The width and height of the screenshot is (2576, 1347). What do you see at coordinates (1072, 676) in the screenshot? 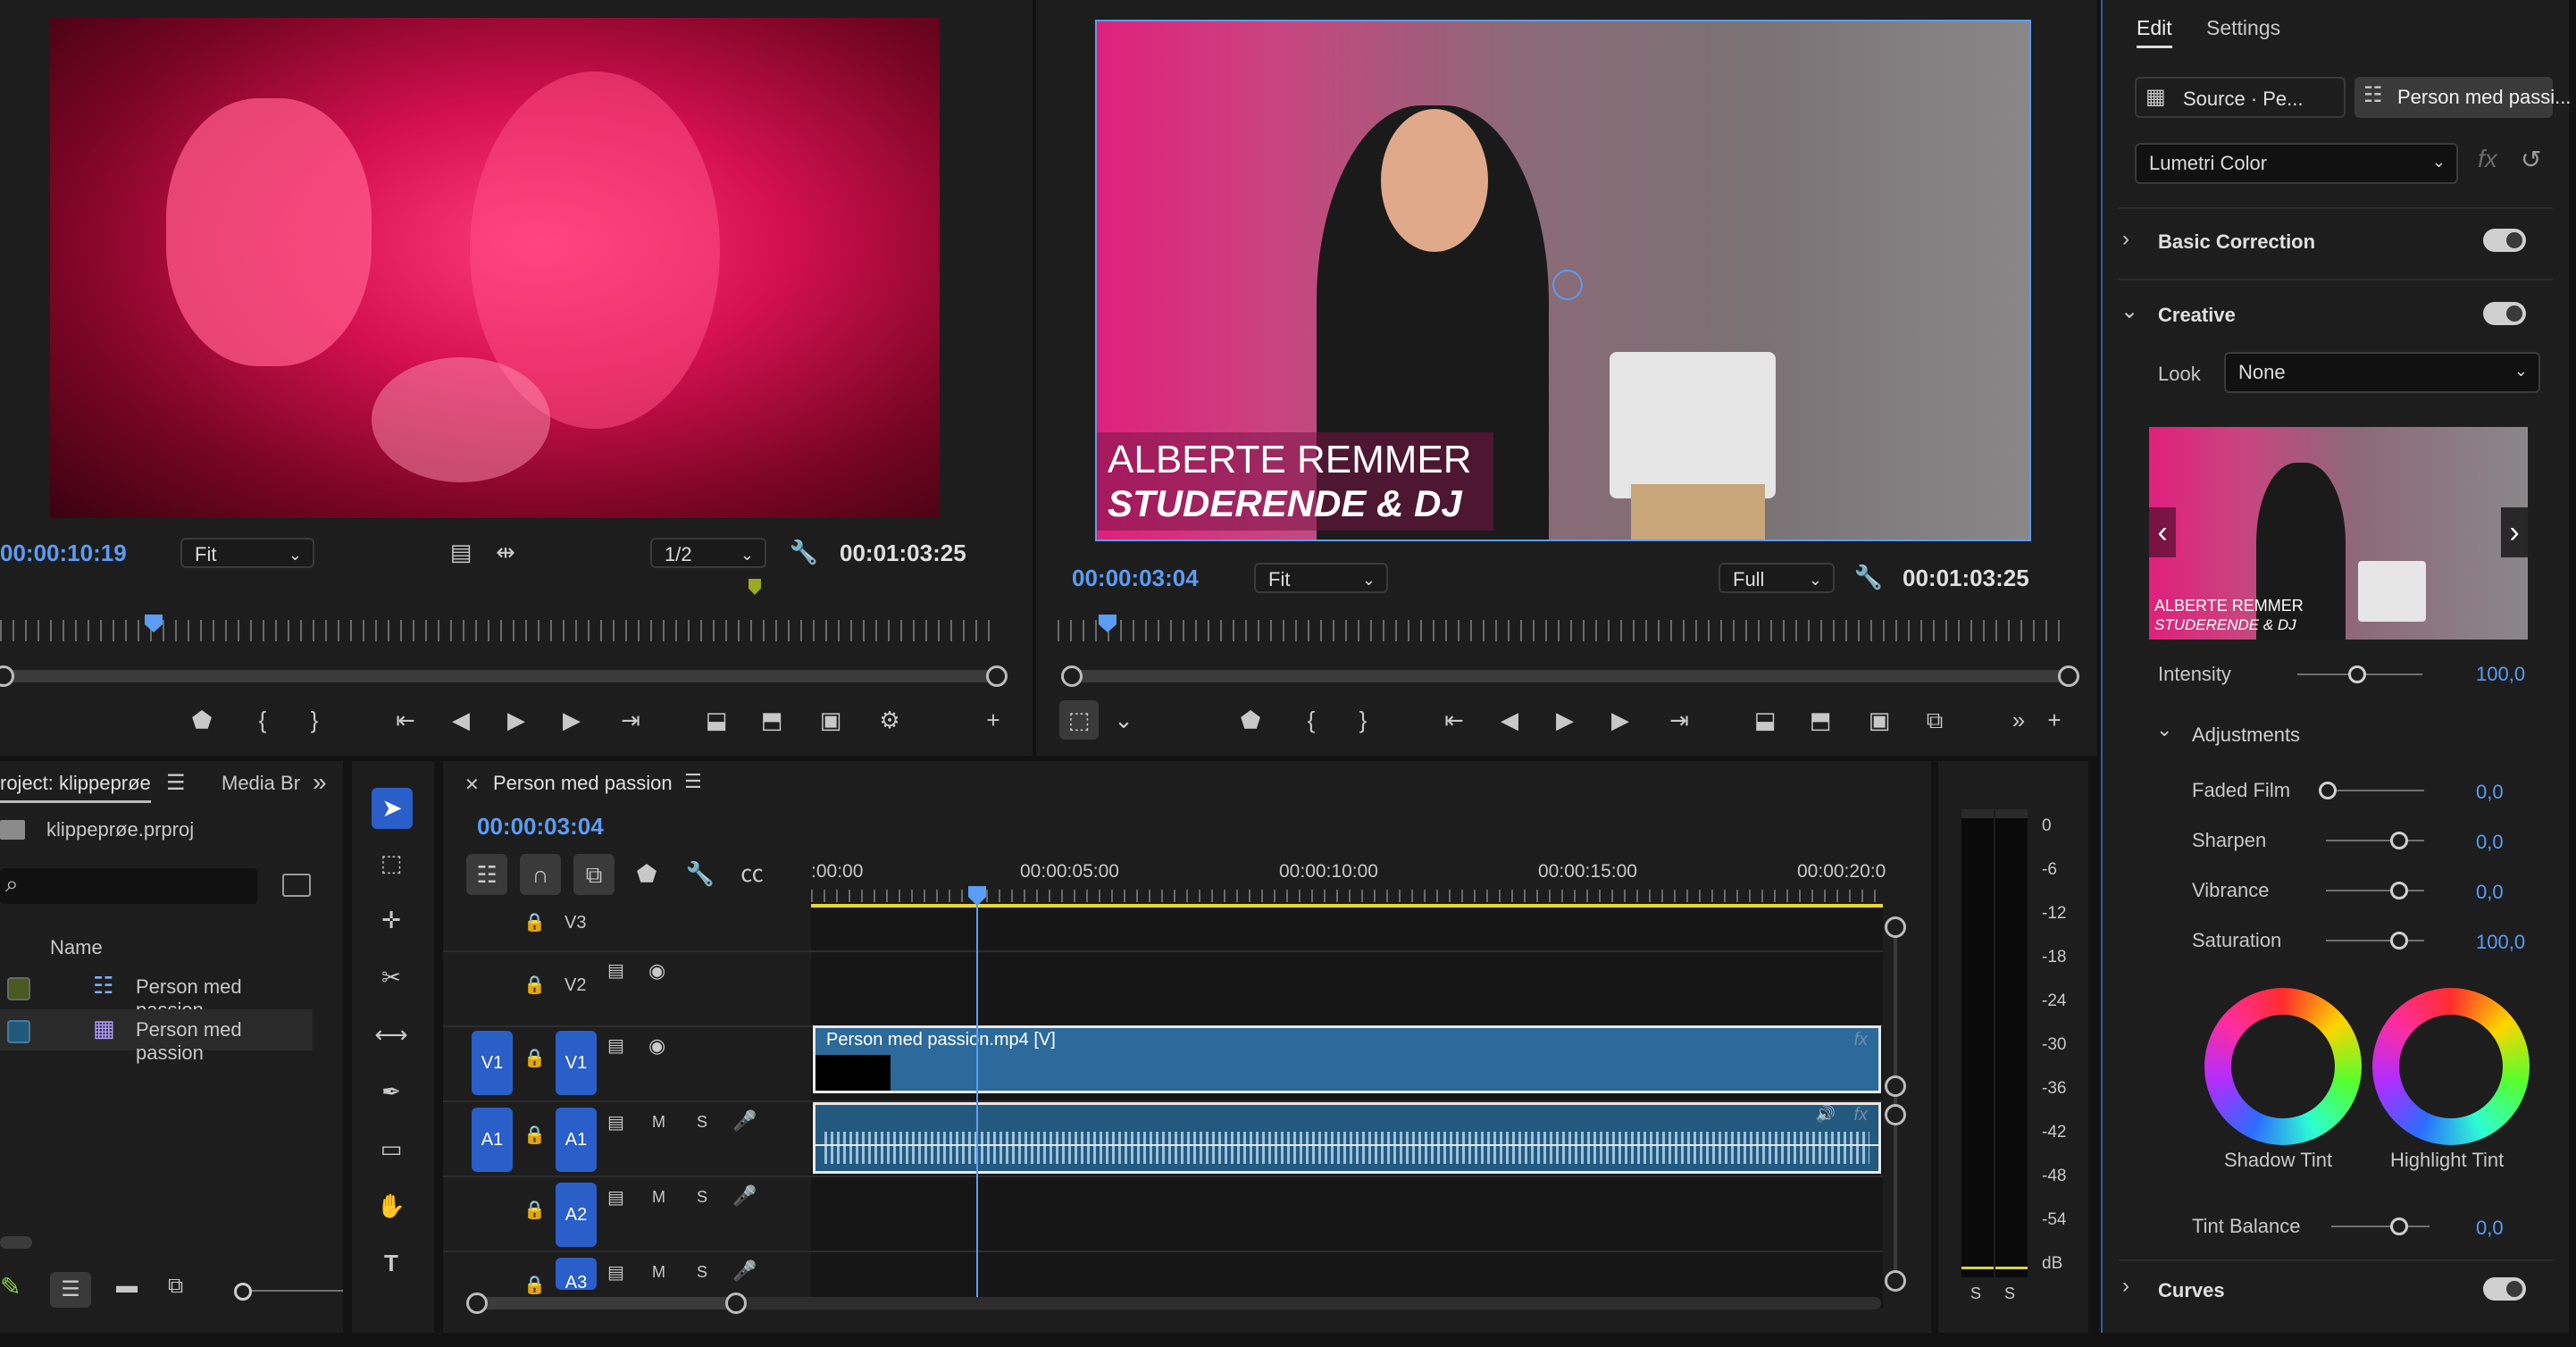
I see `program-scroll-handle-left` at bounding box center [1072, 676].